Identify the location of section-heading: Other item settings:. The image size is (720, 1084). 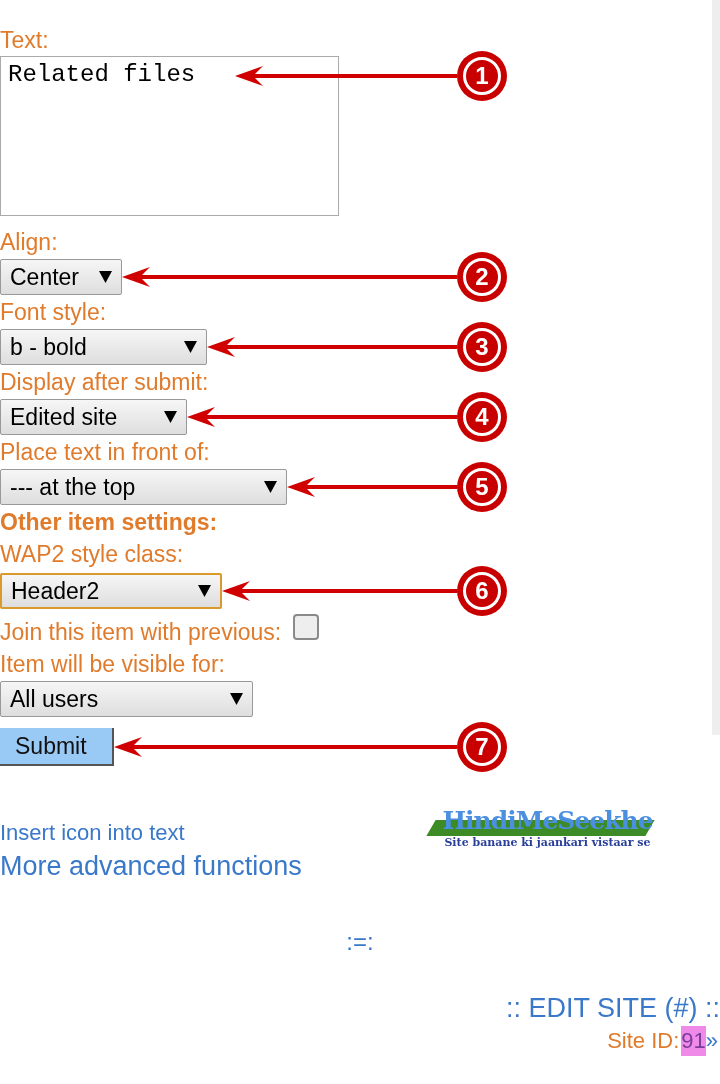
(109, 522).